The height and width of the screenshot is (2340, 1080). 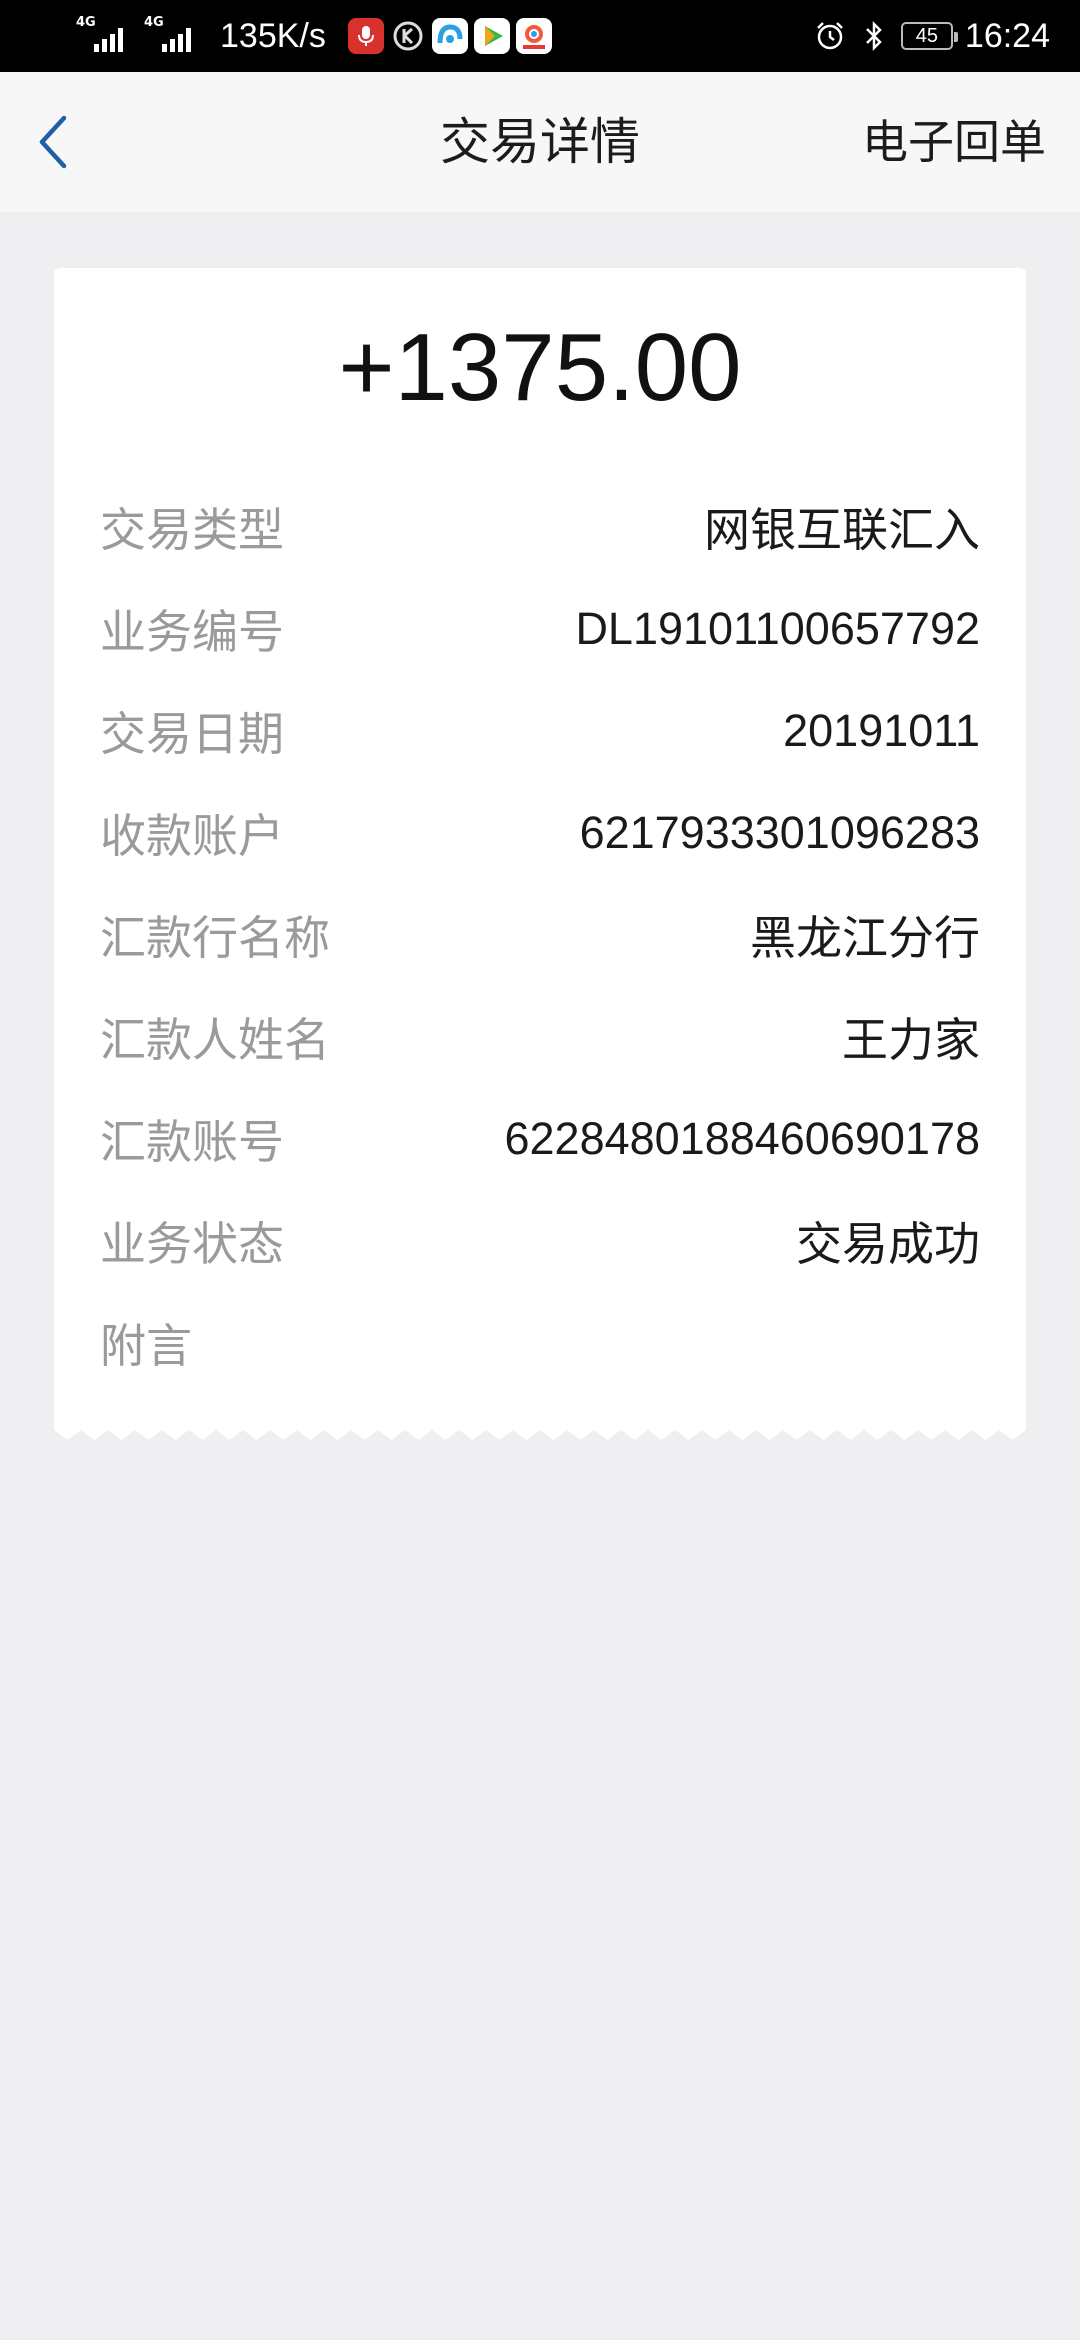 I want to click on k-app-icon, so click(x=407, y=36).